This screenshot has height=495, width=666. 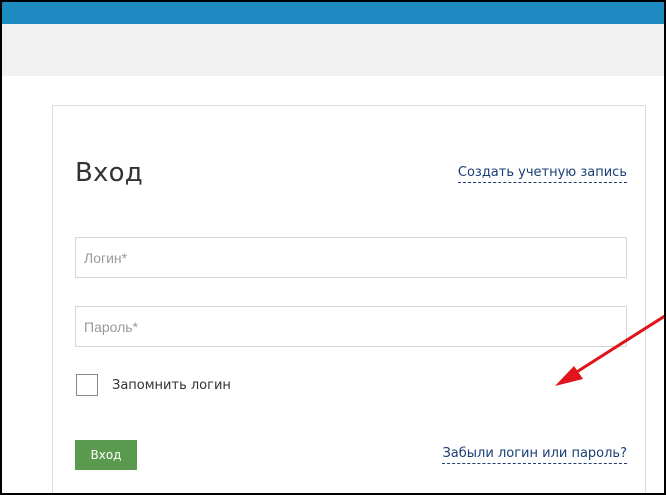 What do you see at coordinates (333, 50) in the screenshot?
I see `subheader-bar` at bounding box center [333, 50].